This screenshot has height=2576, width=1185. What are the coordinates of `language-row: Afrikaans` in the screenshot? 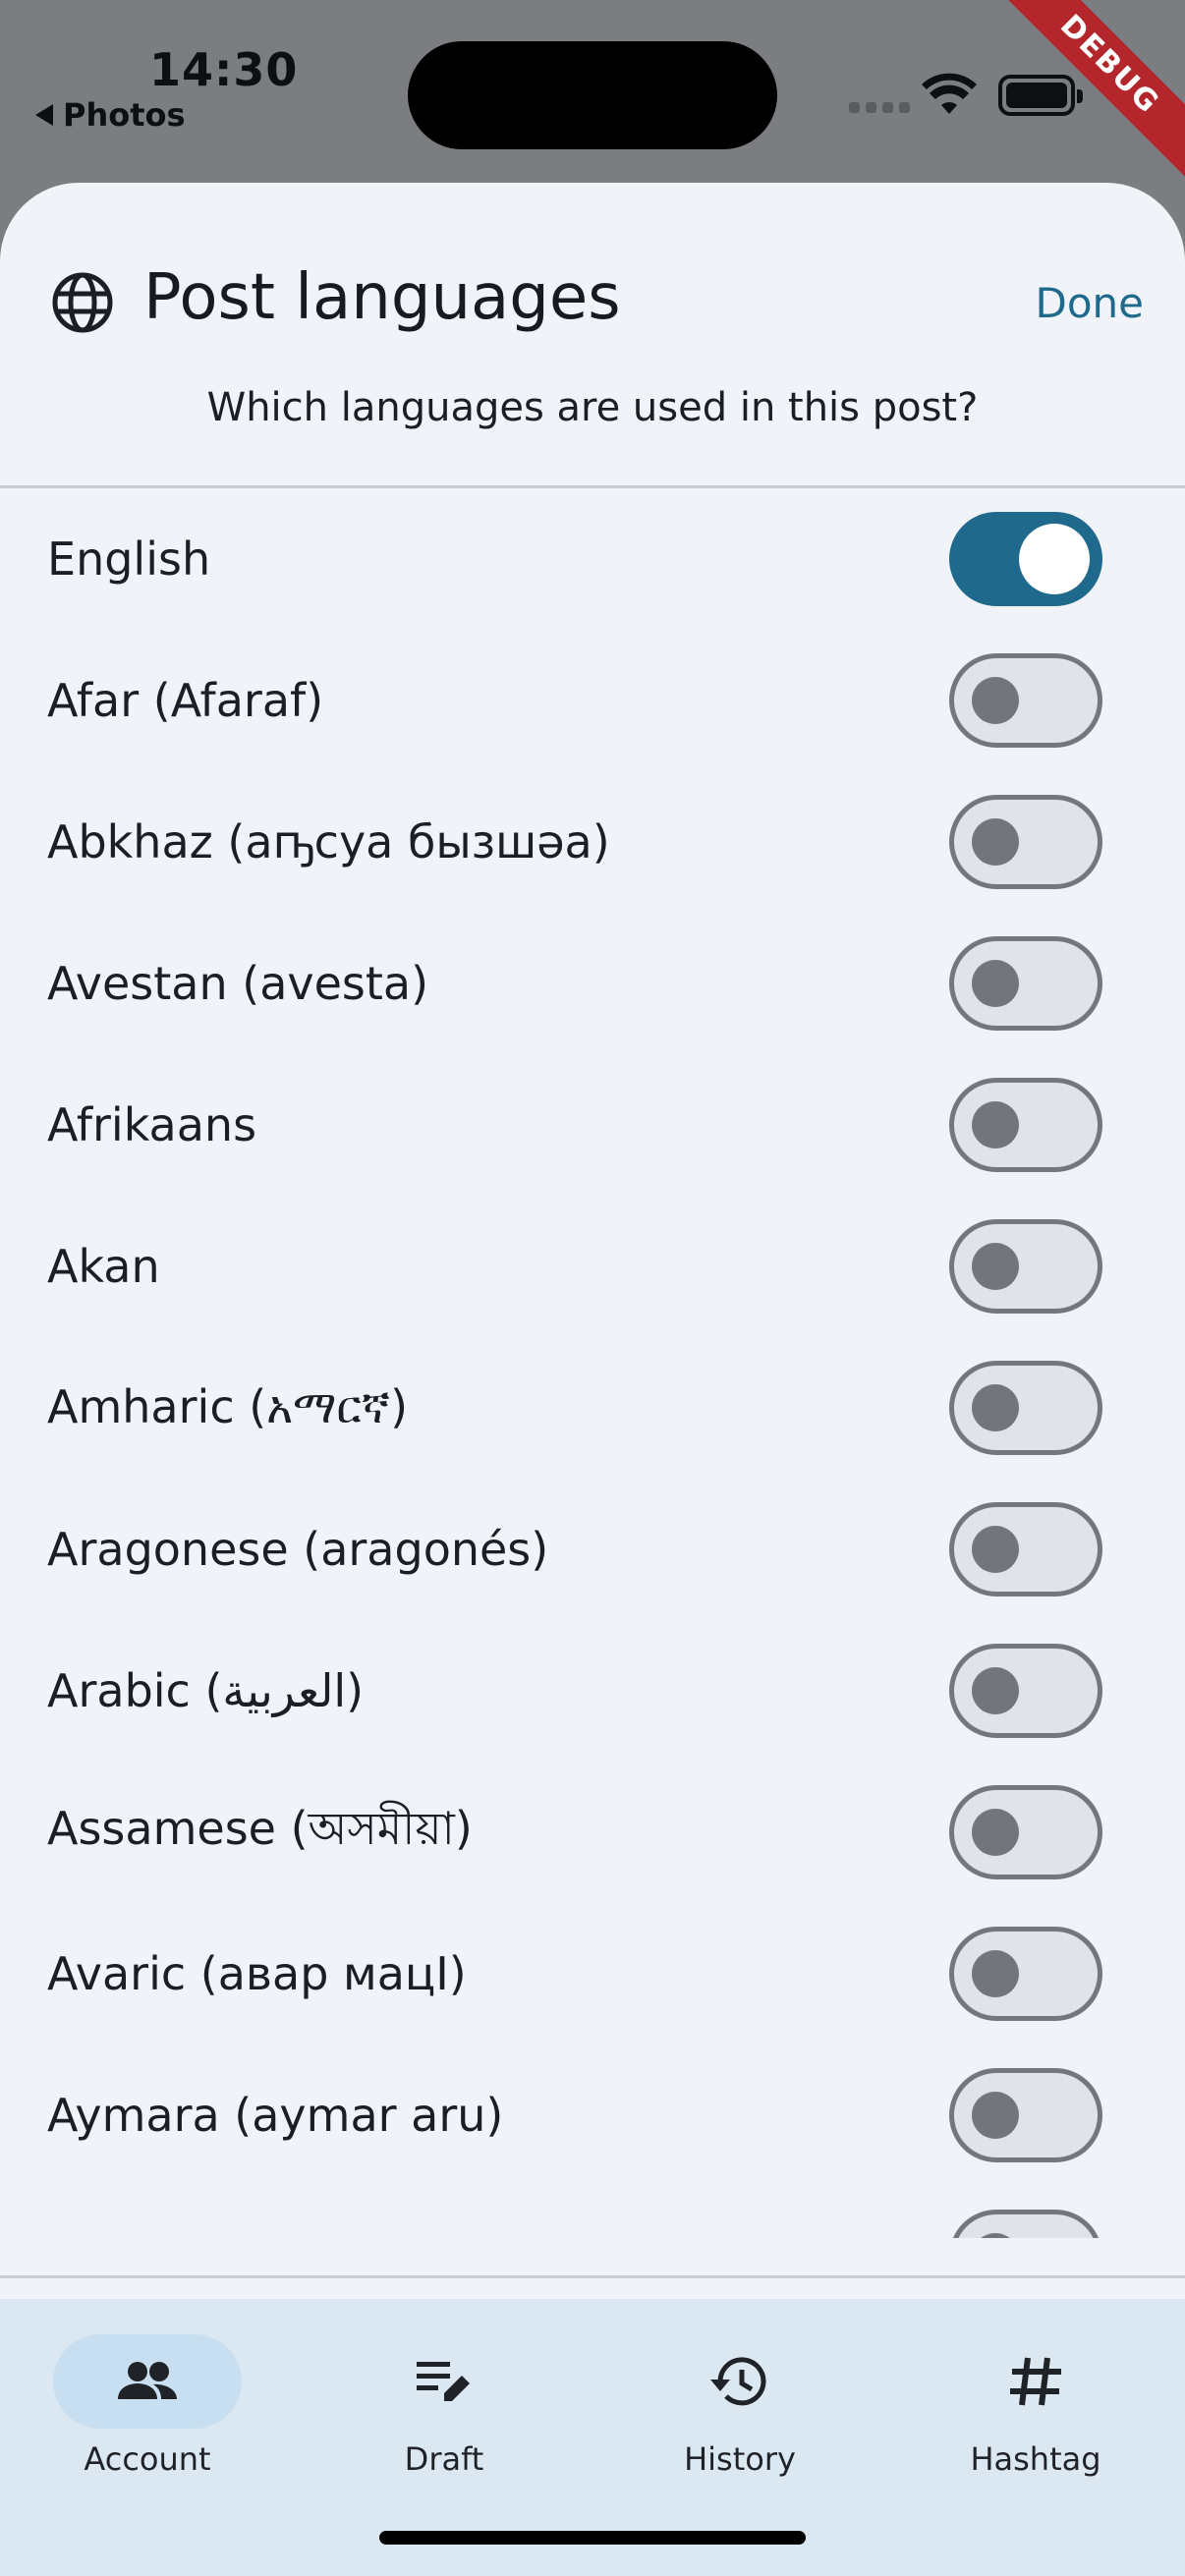 It's located at (592, 1125).